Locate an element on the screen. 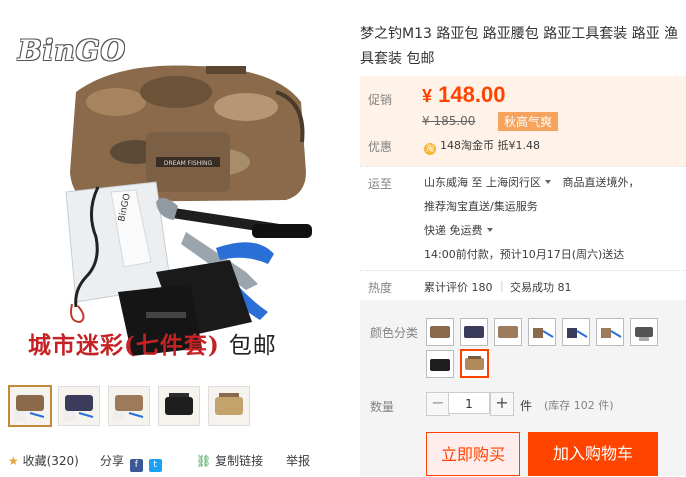 The height and width of the screenshot is (477, 686). caption-extra: 包邮 is located at coordinates (252, 346).